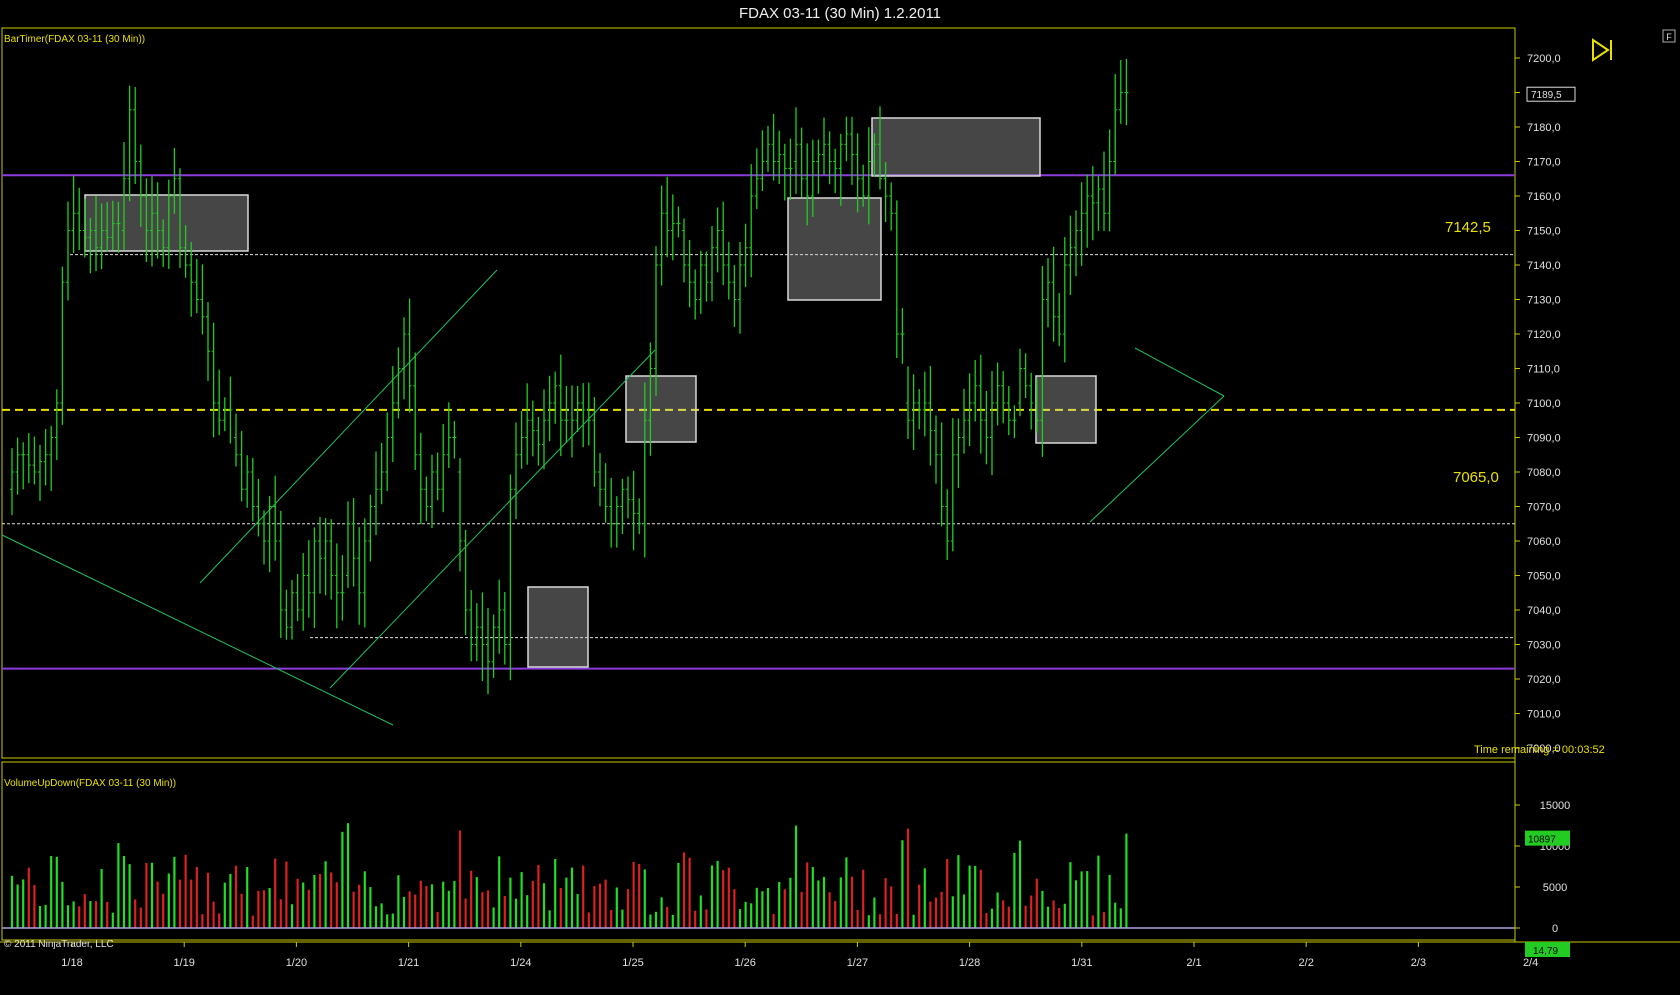 Image resolution: width=1680 pixels, height=995 pixels. I want to click on y-tick-label: 7090,0, so click(1544, 439).